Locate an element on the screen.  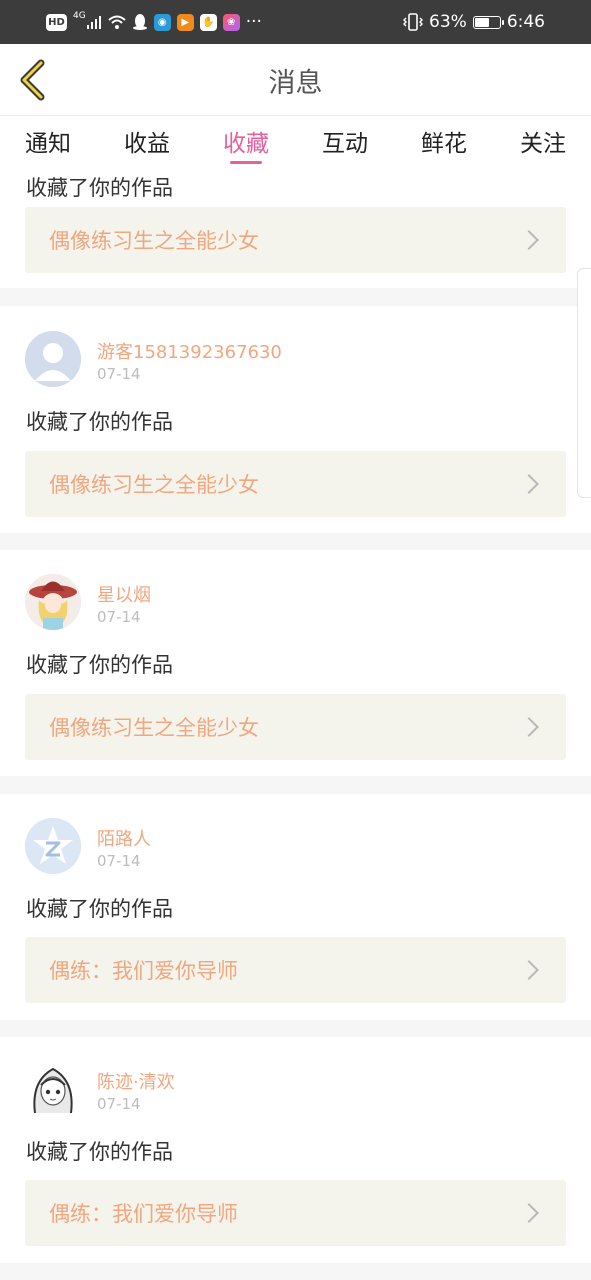
hd-icon: HD is located at coordinates (56, 22).